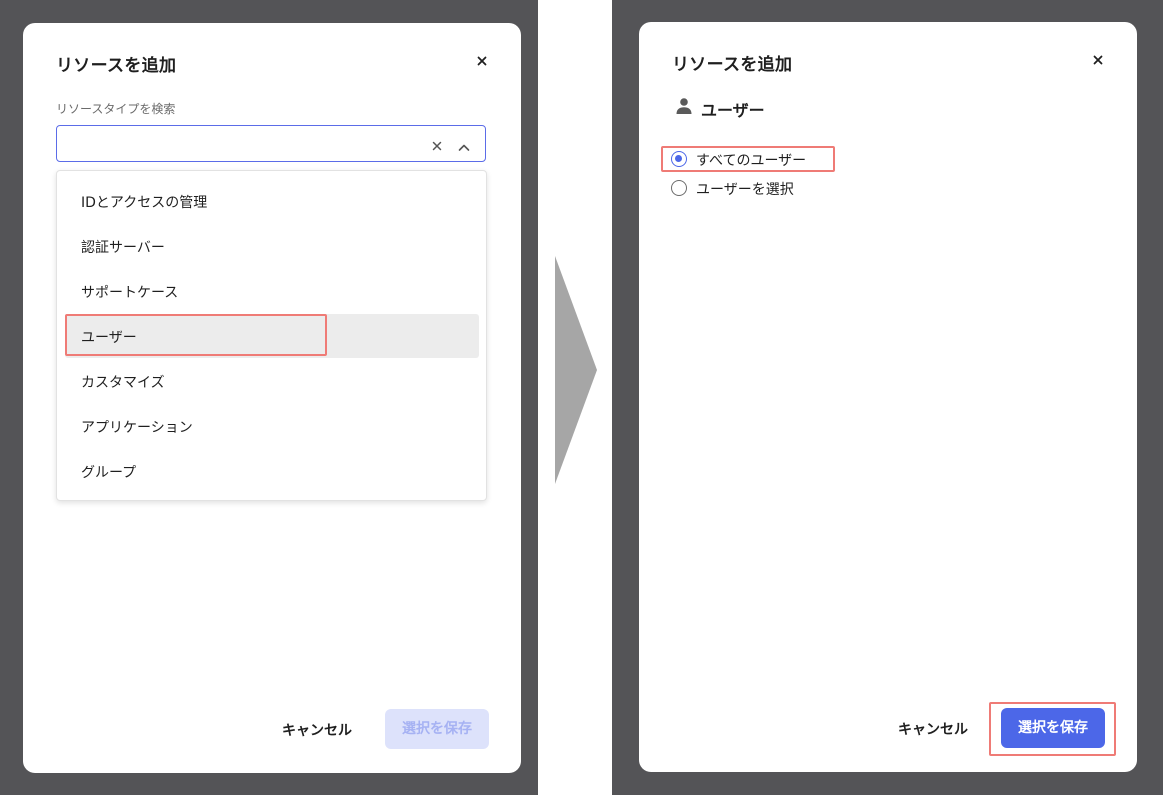 This screenshot has width=1163, height=795. I want to click on option-label: 認証サーバー, so click(123, 248).